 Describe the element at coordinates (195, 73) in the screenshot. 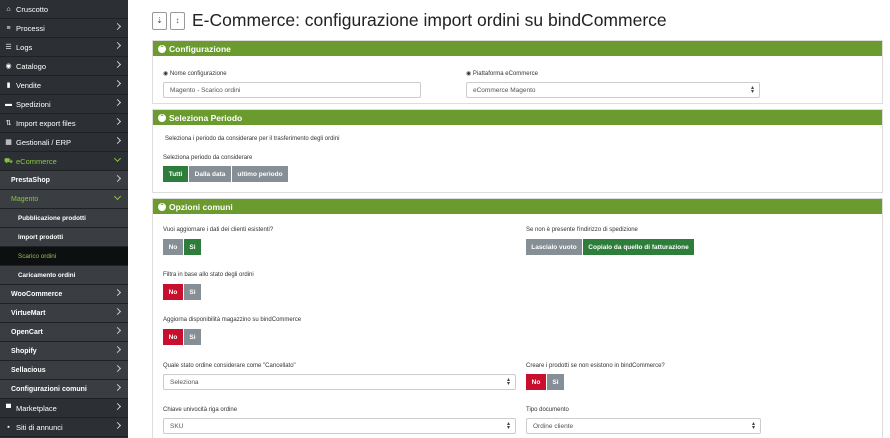

I see `config-name-label: ◉ Nome configurazione` at that location.